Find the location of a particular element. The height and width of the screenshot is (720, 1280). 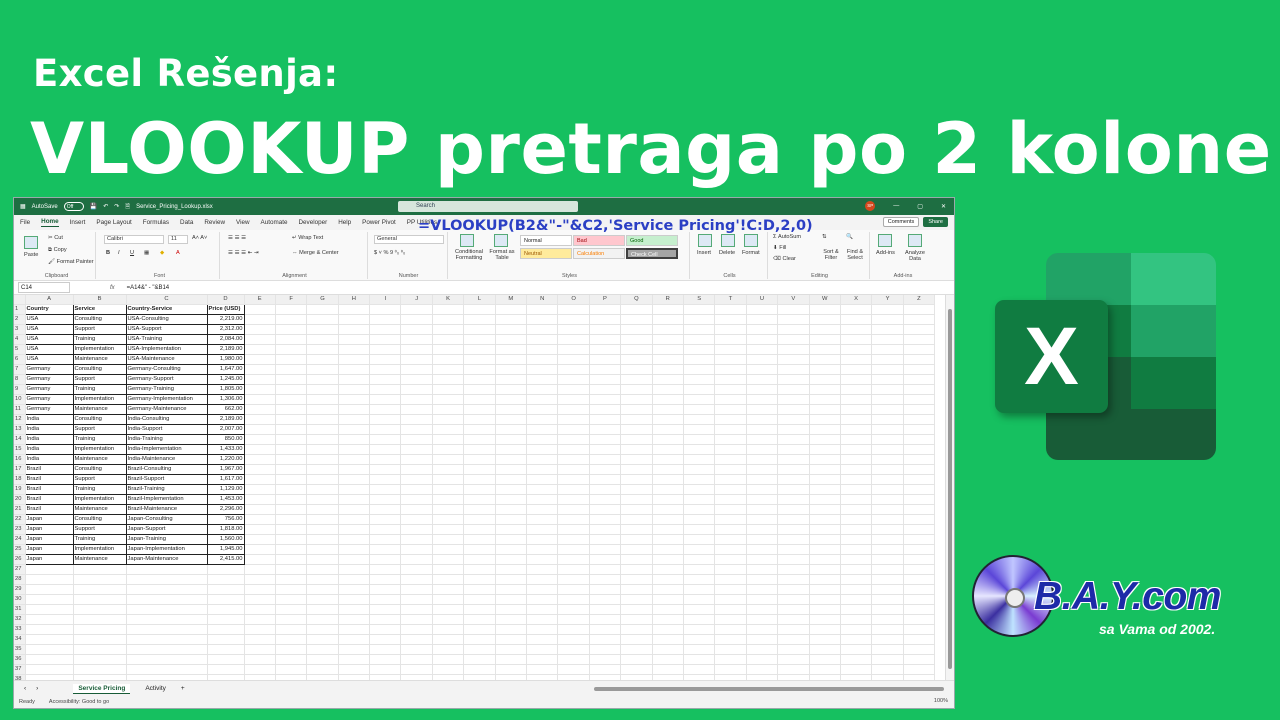

row-header: 28 is located at coordinates (20, 580).